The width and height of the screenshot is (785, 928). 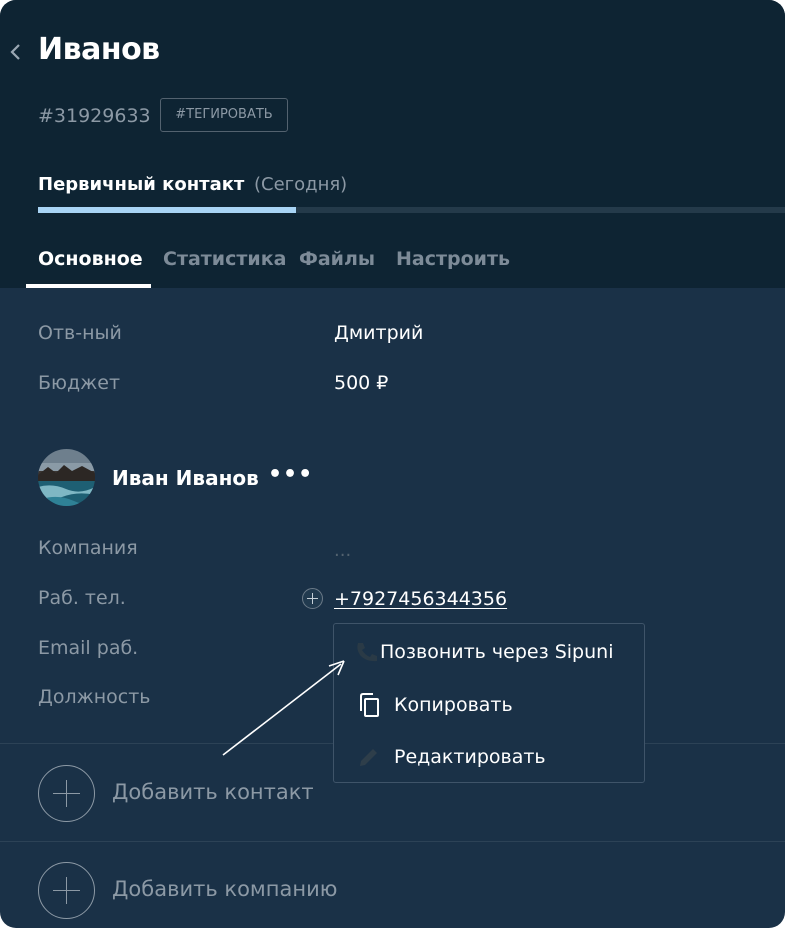 I want to click on back-chevron-icon, so click(x=16, y=52).